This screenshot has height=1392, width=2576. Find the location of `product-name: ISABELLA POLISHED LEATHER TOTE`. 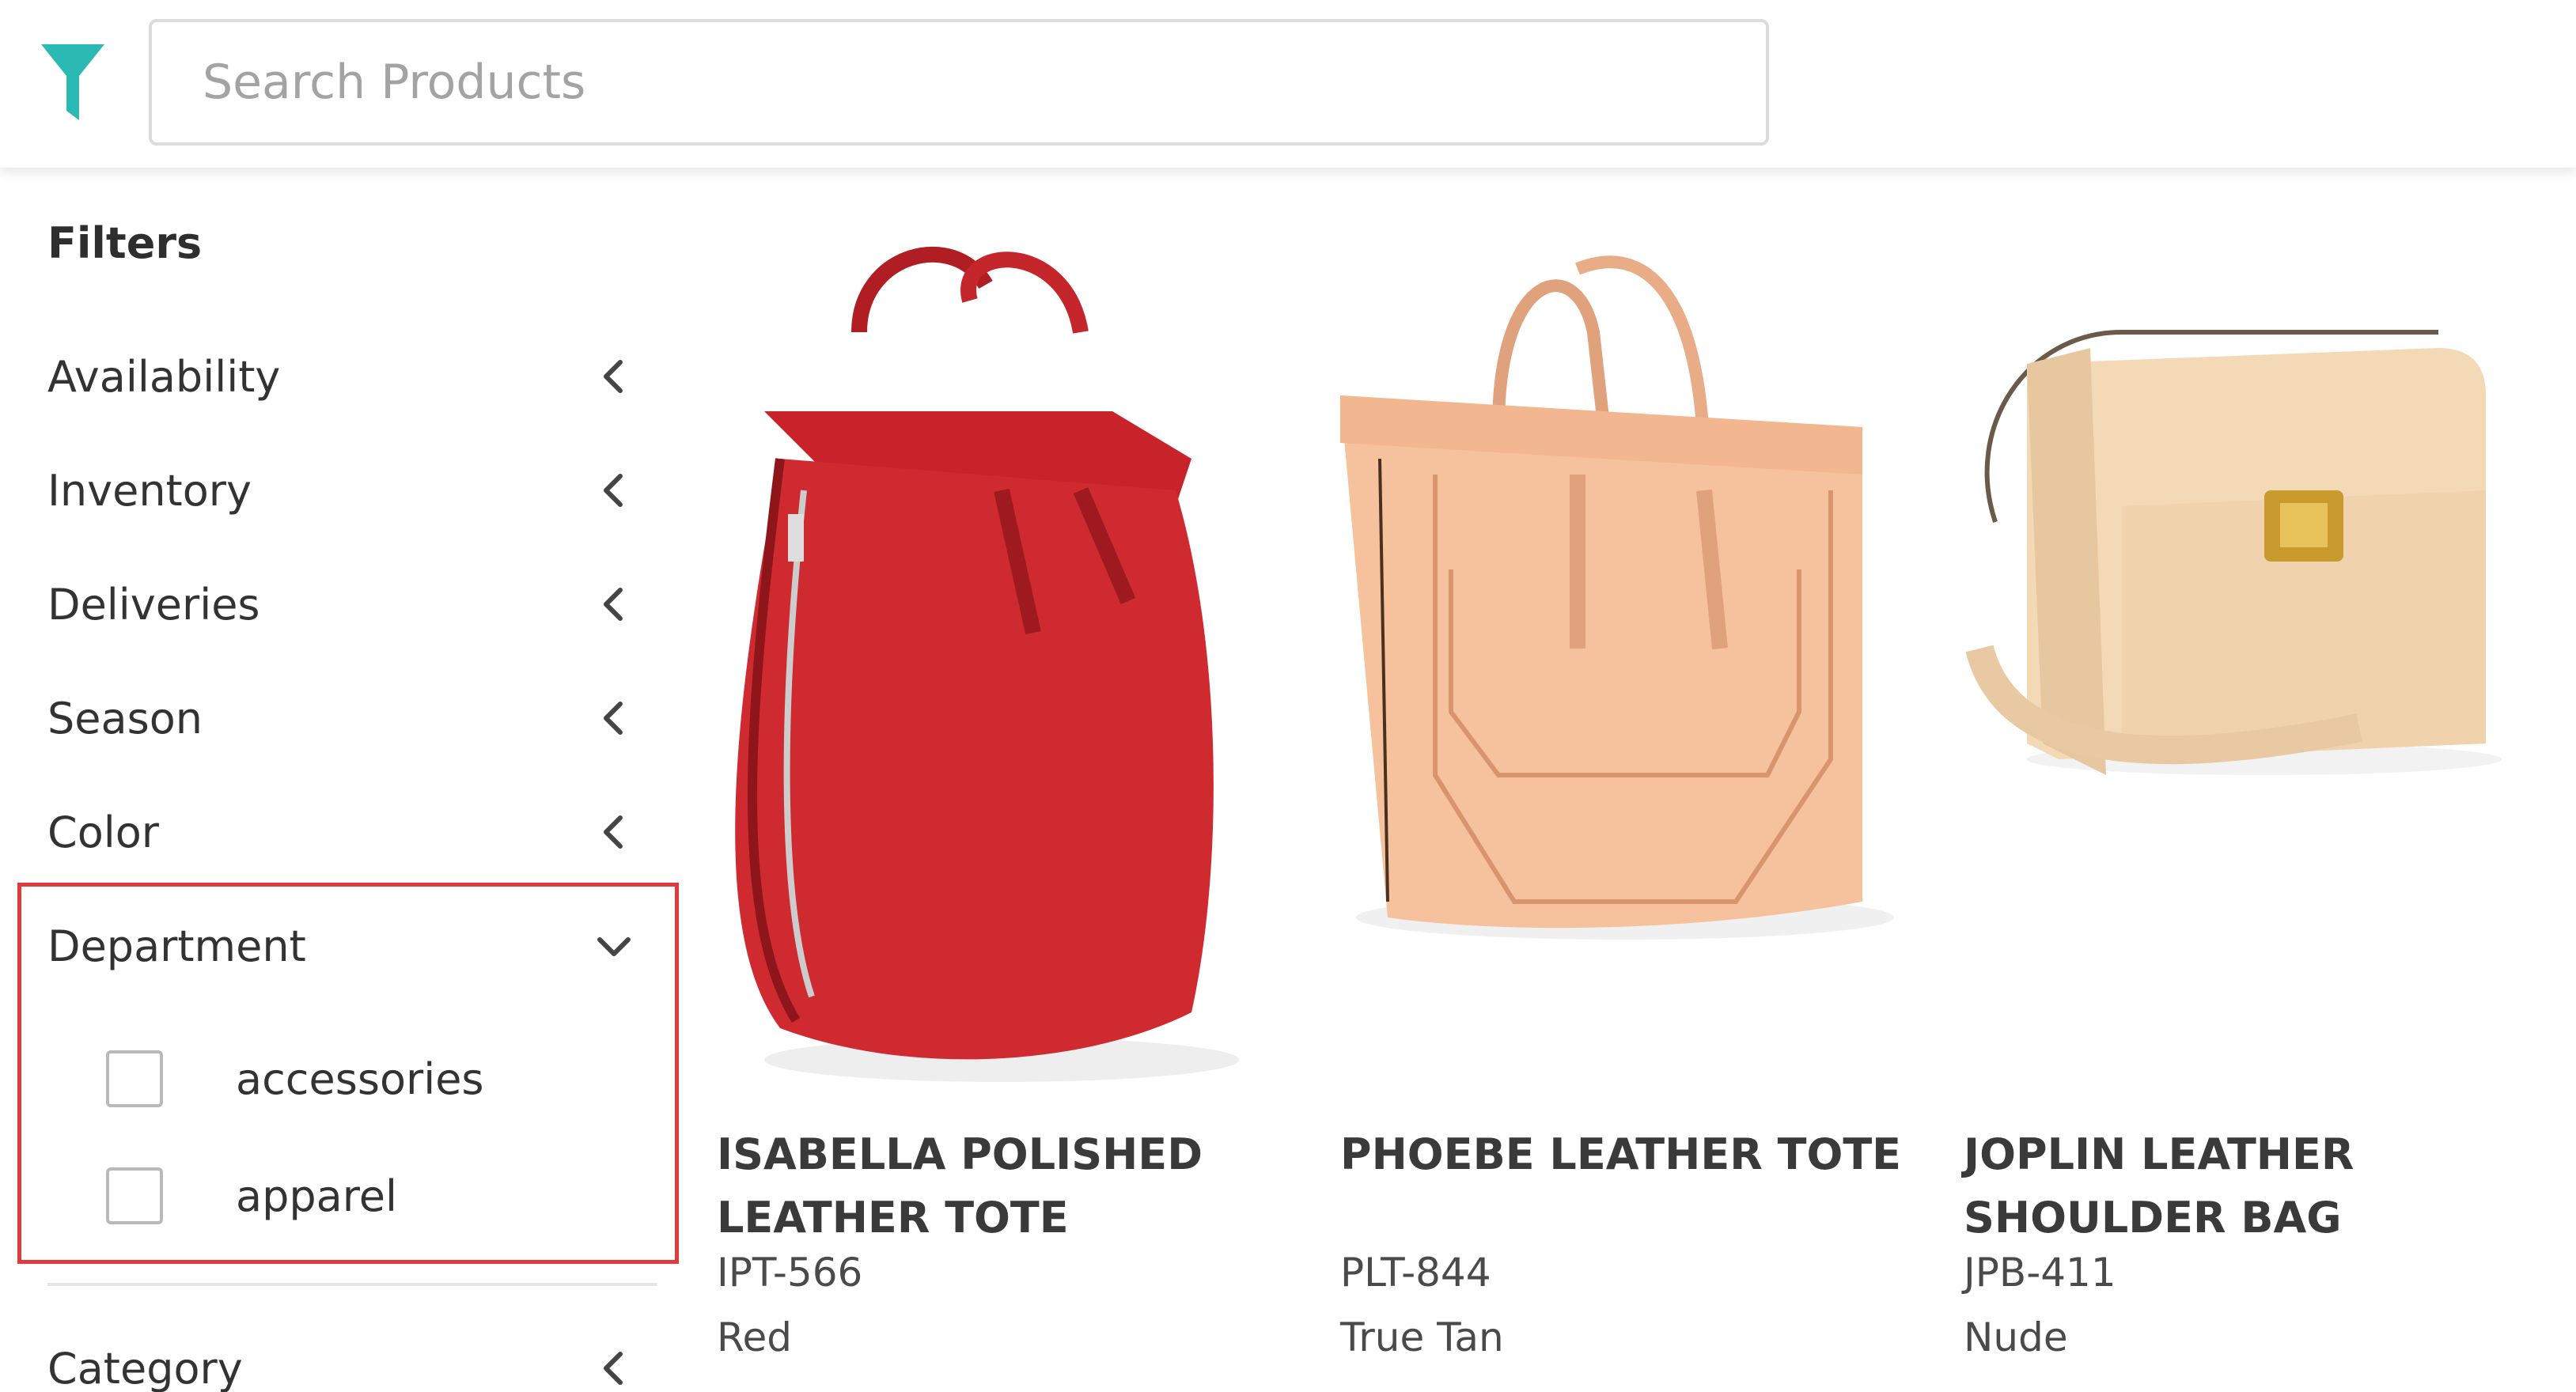

product-name: ISABELLA POLISHED LEATHER TOTE is located at coordinates (1001, 1186).